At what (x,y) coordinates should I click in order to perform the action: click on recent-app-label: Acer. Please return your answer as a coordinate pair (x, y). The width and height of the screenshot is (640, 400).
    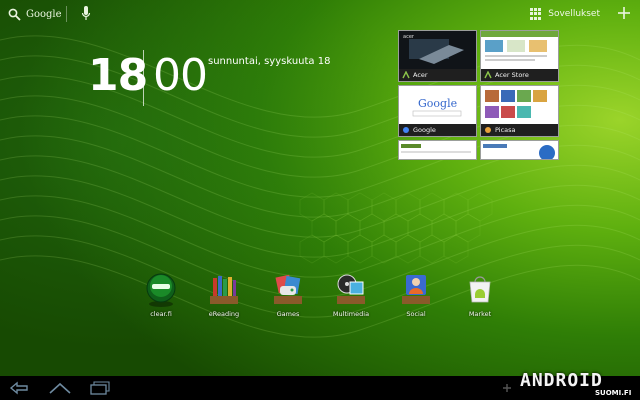
    Looking at the image, I should click on (437, 75).